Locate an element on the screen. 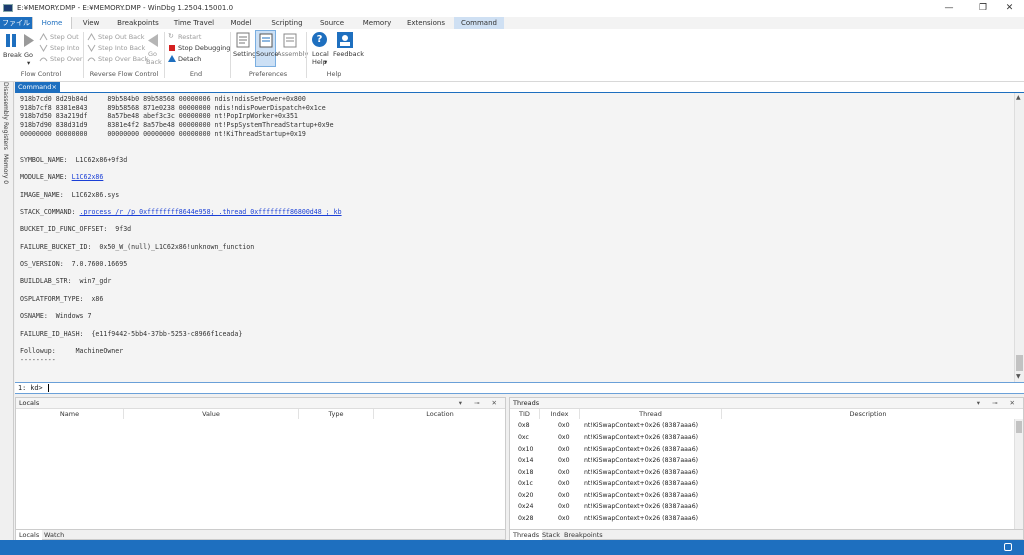  group-label-reverse-flow-control: Reverse Flow Control is located at coordinates (124, 74).